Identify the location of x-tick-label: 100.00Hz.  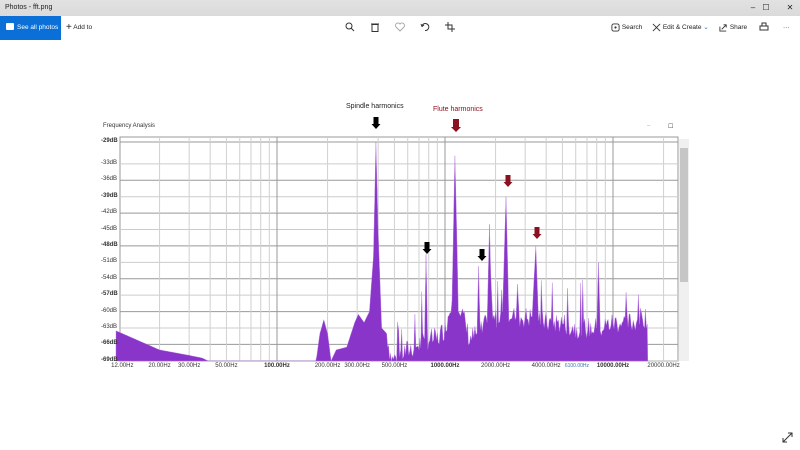
(277, 366).